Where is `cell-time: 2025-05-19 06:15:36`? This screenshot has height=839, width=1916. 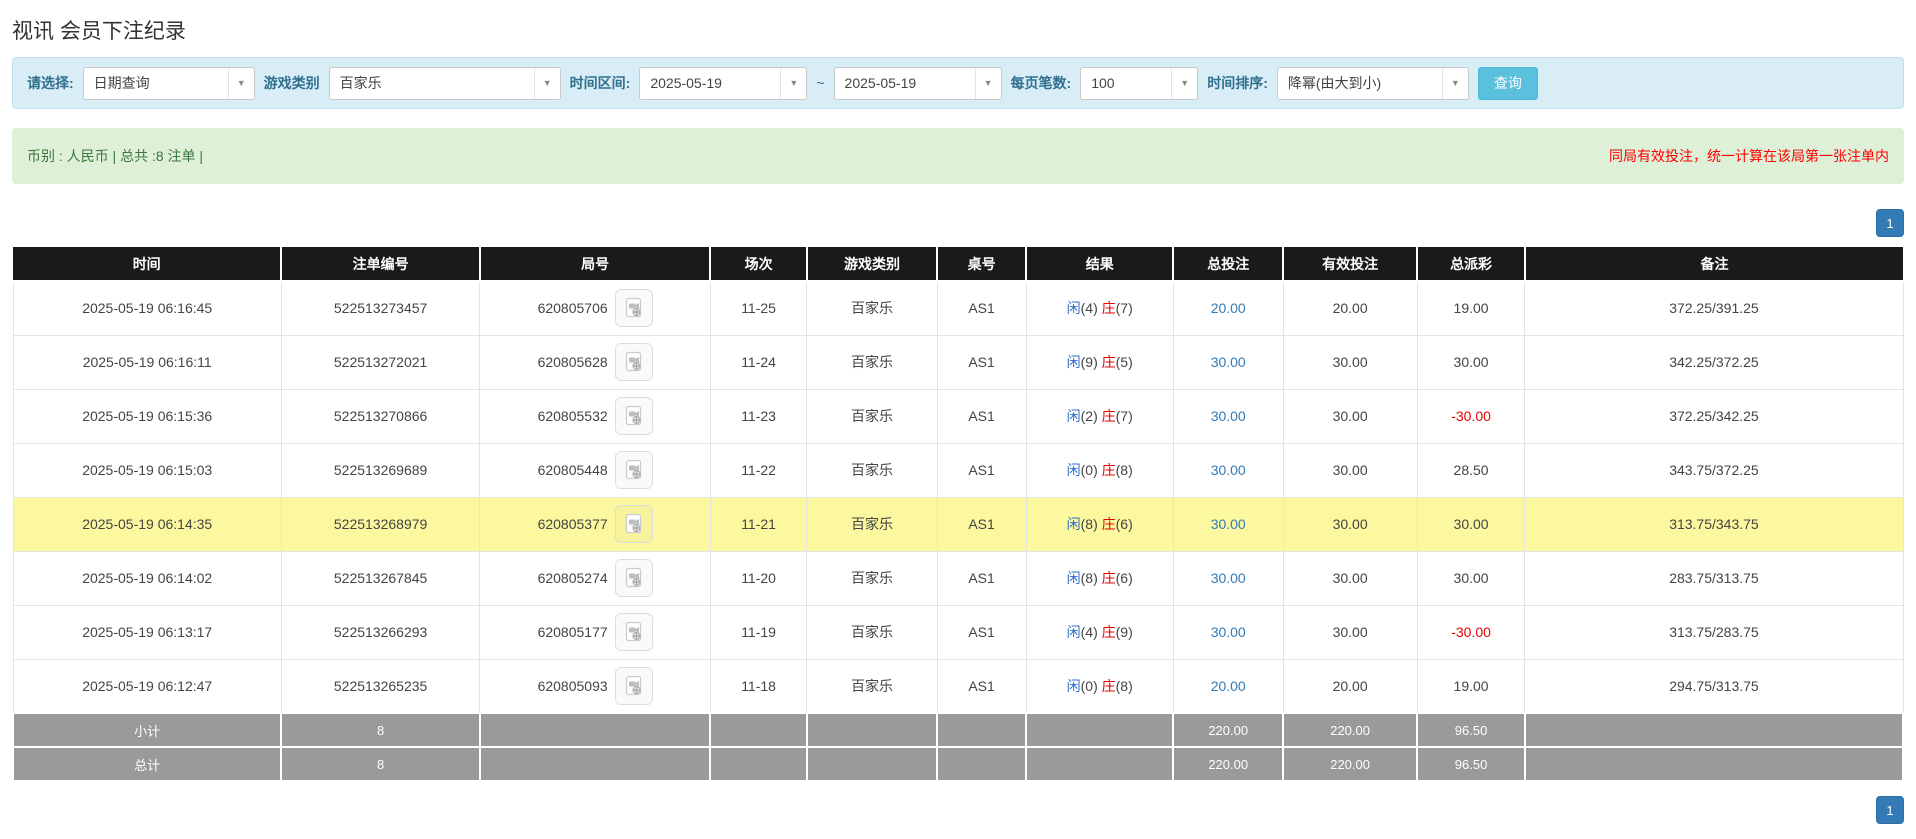 cell-time: 2025-05-19 06:15:36 is located at coordinates (147, 416).